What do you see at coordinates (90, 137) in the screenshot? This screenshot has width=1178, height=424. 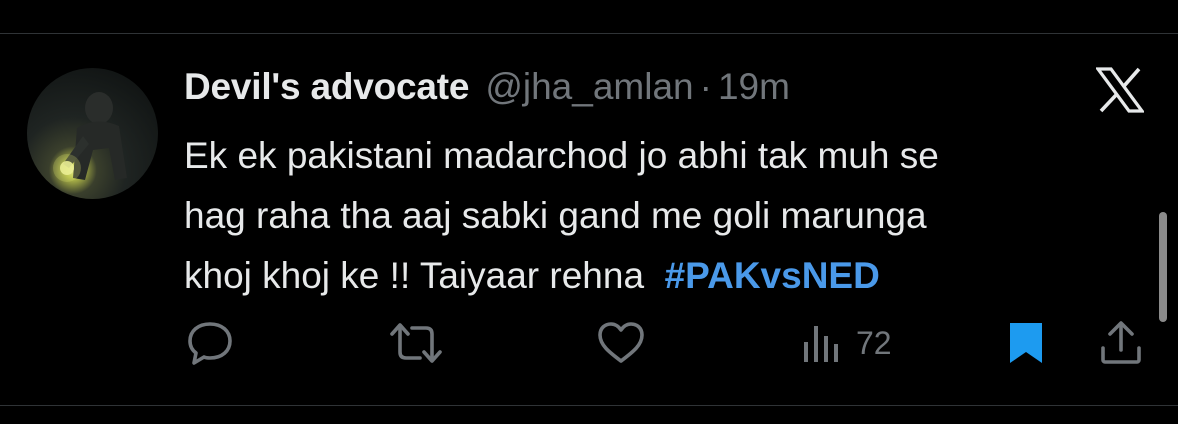 I see `avatar-image` at bounding box center [90, 137].